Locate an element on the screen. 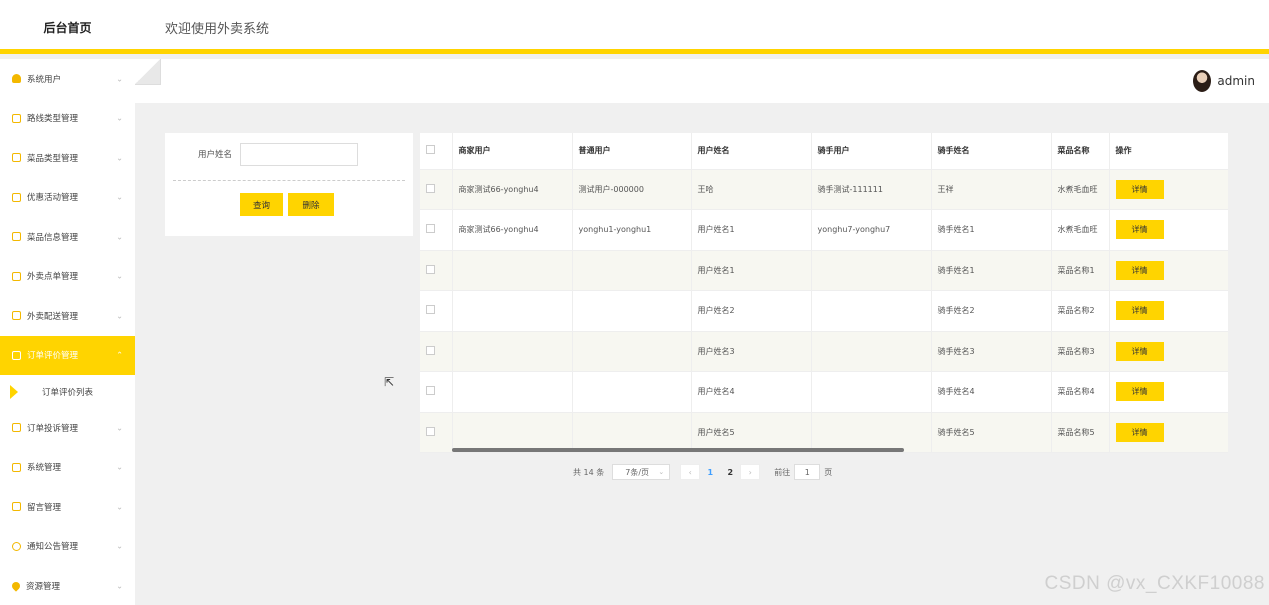 The height and width of the screenshot is (605, 1269). select-all-checkbox is located at coordinates (430, 150).